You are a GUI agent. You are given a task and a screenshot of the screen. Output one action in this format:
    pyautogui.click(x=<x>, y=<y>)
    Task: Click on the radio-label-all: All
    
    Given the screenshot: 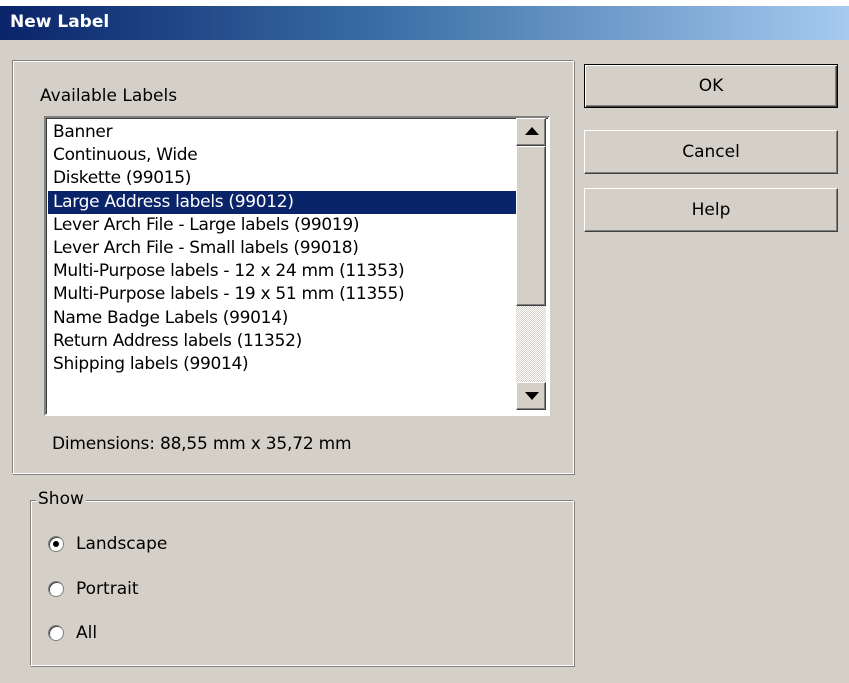 What is the action you would take?
    pyautogui.click(x=87, y=633)
    